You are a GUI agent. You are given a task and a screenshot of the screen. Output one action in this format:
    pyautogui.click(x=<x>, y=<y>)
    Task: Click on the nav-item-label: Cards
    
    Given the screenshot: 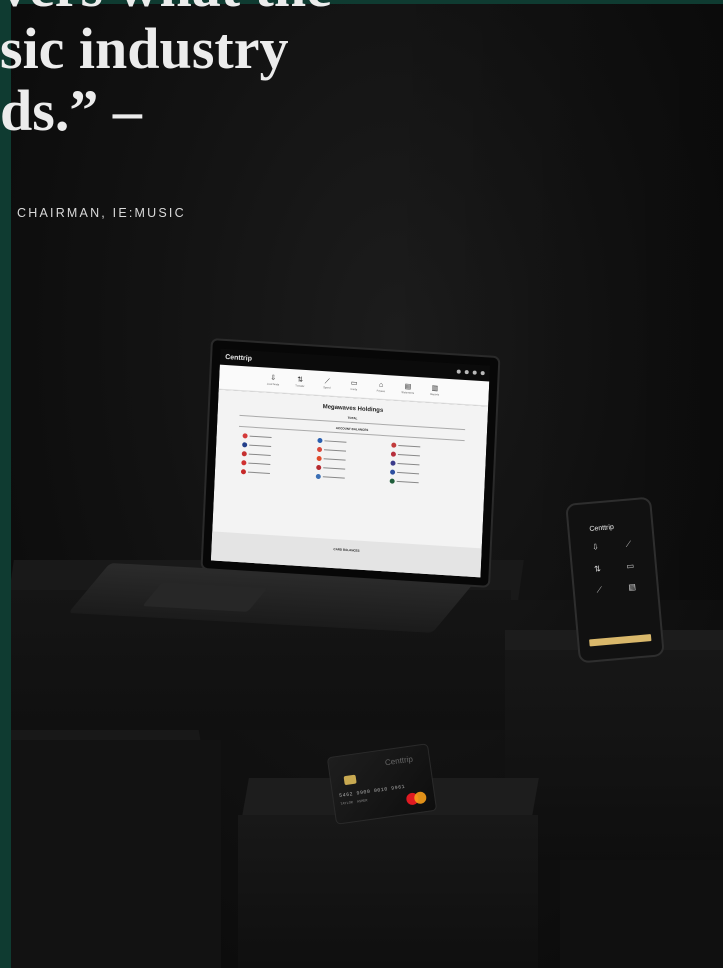 What is the action you would take?
    pyautogui.click(x=354, y=389)
    